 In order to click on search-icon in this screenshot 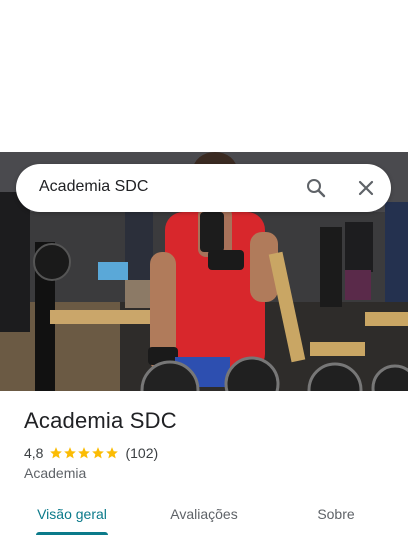, I will do `click(316, 188)`.